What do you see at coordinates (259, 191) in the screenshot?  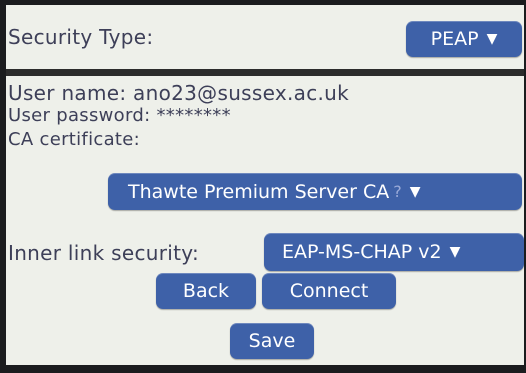 I see `ca-certificate-value: Thawte Premium Server CA` at bounding box center [259, 191].